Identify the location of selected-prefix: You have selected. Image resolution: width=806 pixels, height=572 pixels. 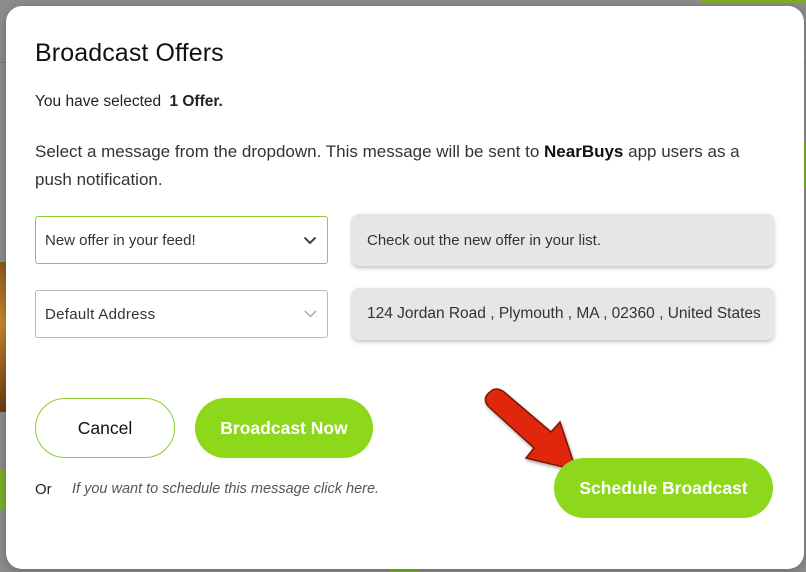
(98, 101).